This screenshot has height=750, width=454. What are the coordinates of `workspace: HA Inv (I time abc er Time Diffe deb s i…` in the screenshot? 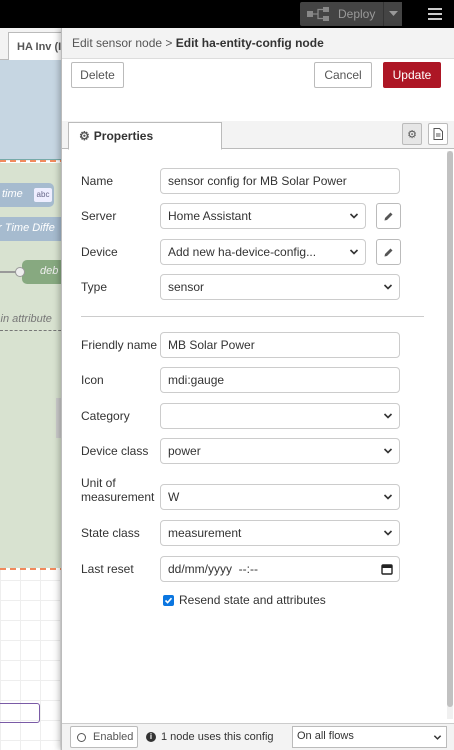 It's located at (33, 389).